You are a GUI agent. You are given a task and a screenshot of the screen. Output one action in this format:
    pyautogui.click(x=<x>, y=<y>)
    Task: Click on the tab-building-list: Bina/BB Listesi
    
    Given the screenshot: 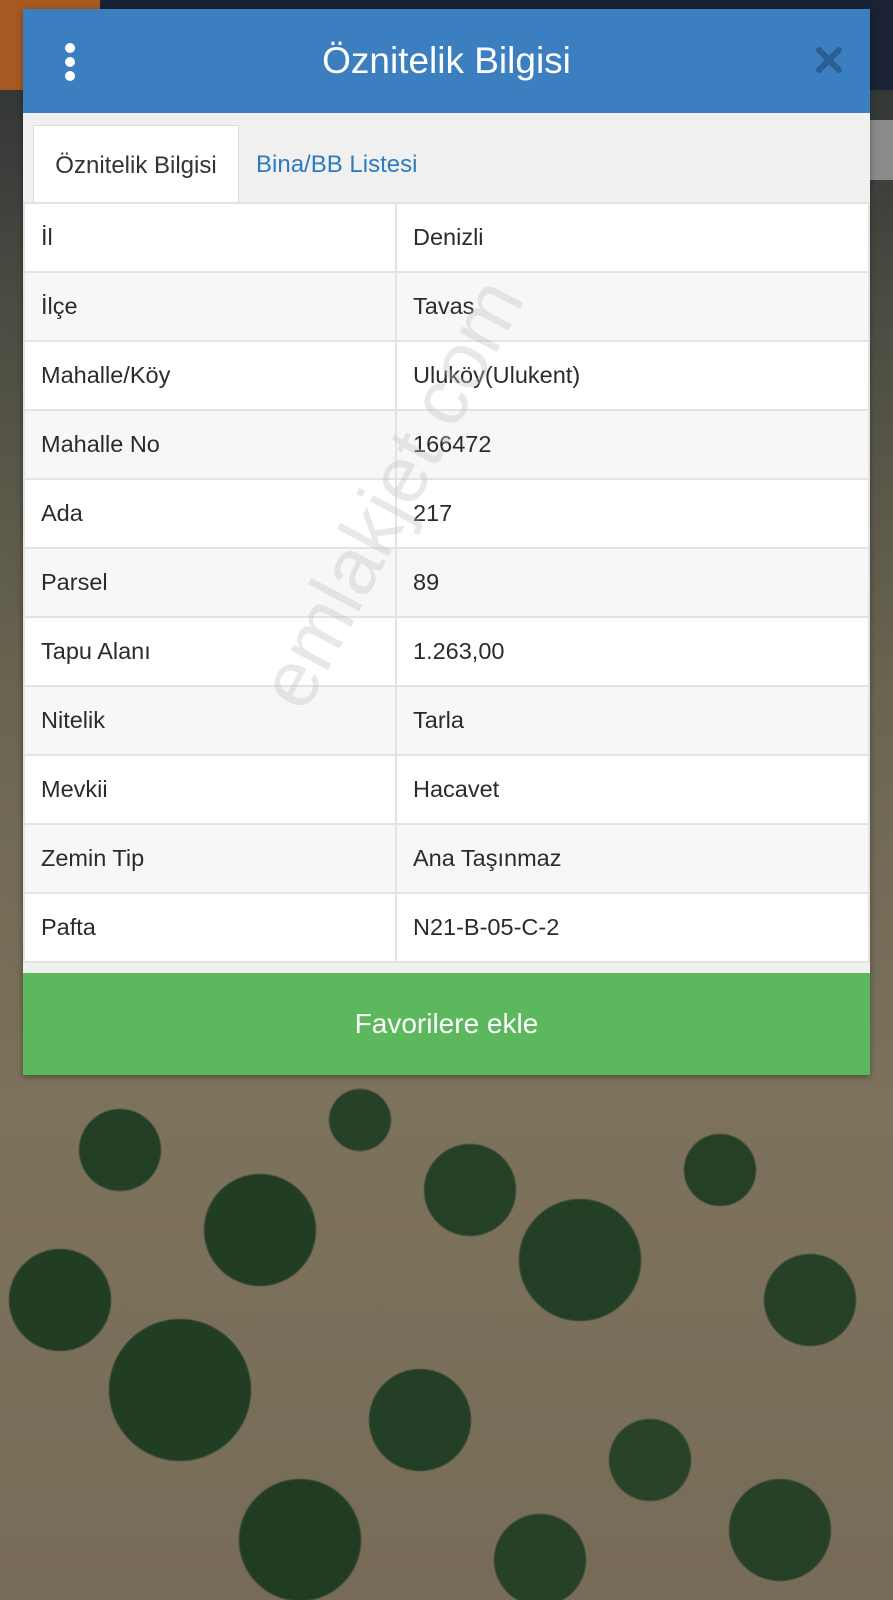 What is the action you would take?
    pyautogui.click(x=336, y=165)
    